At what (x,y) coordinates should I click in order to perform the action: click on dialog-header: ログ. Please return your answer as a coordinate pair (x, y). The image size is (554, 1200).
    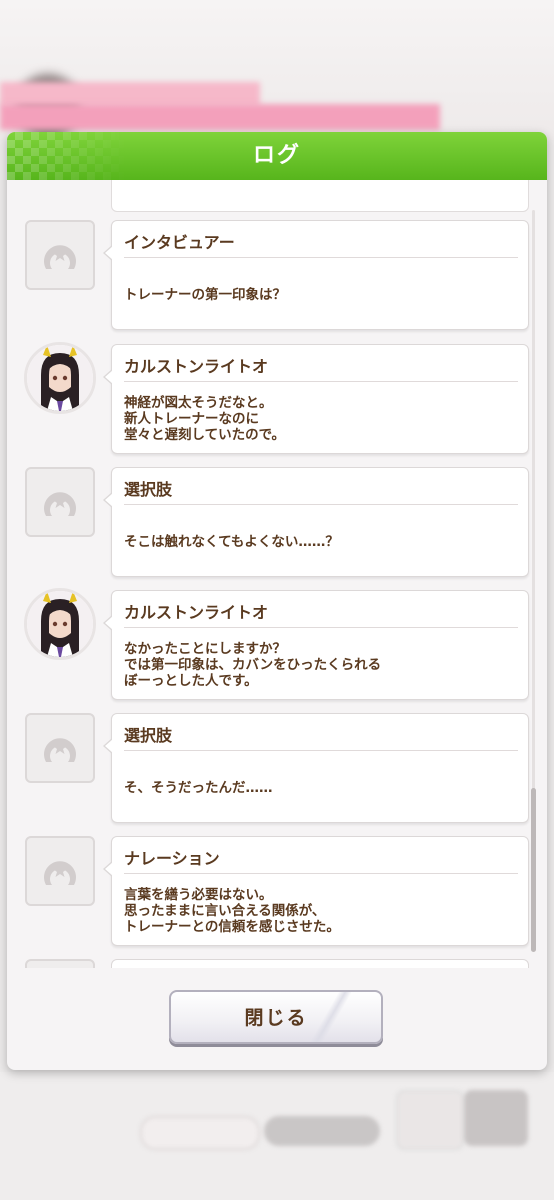
    Looking at the image, I should click on (277, 156).